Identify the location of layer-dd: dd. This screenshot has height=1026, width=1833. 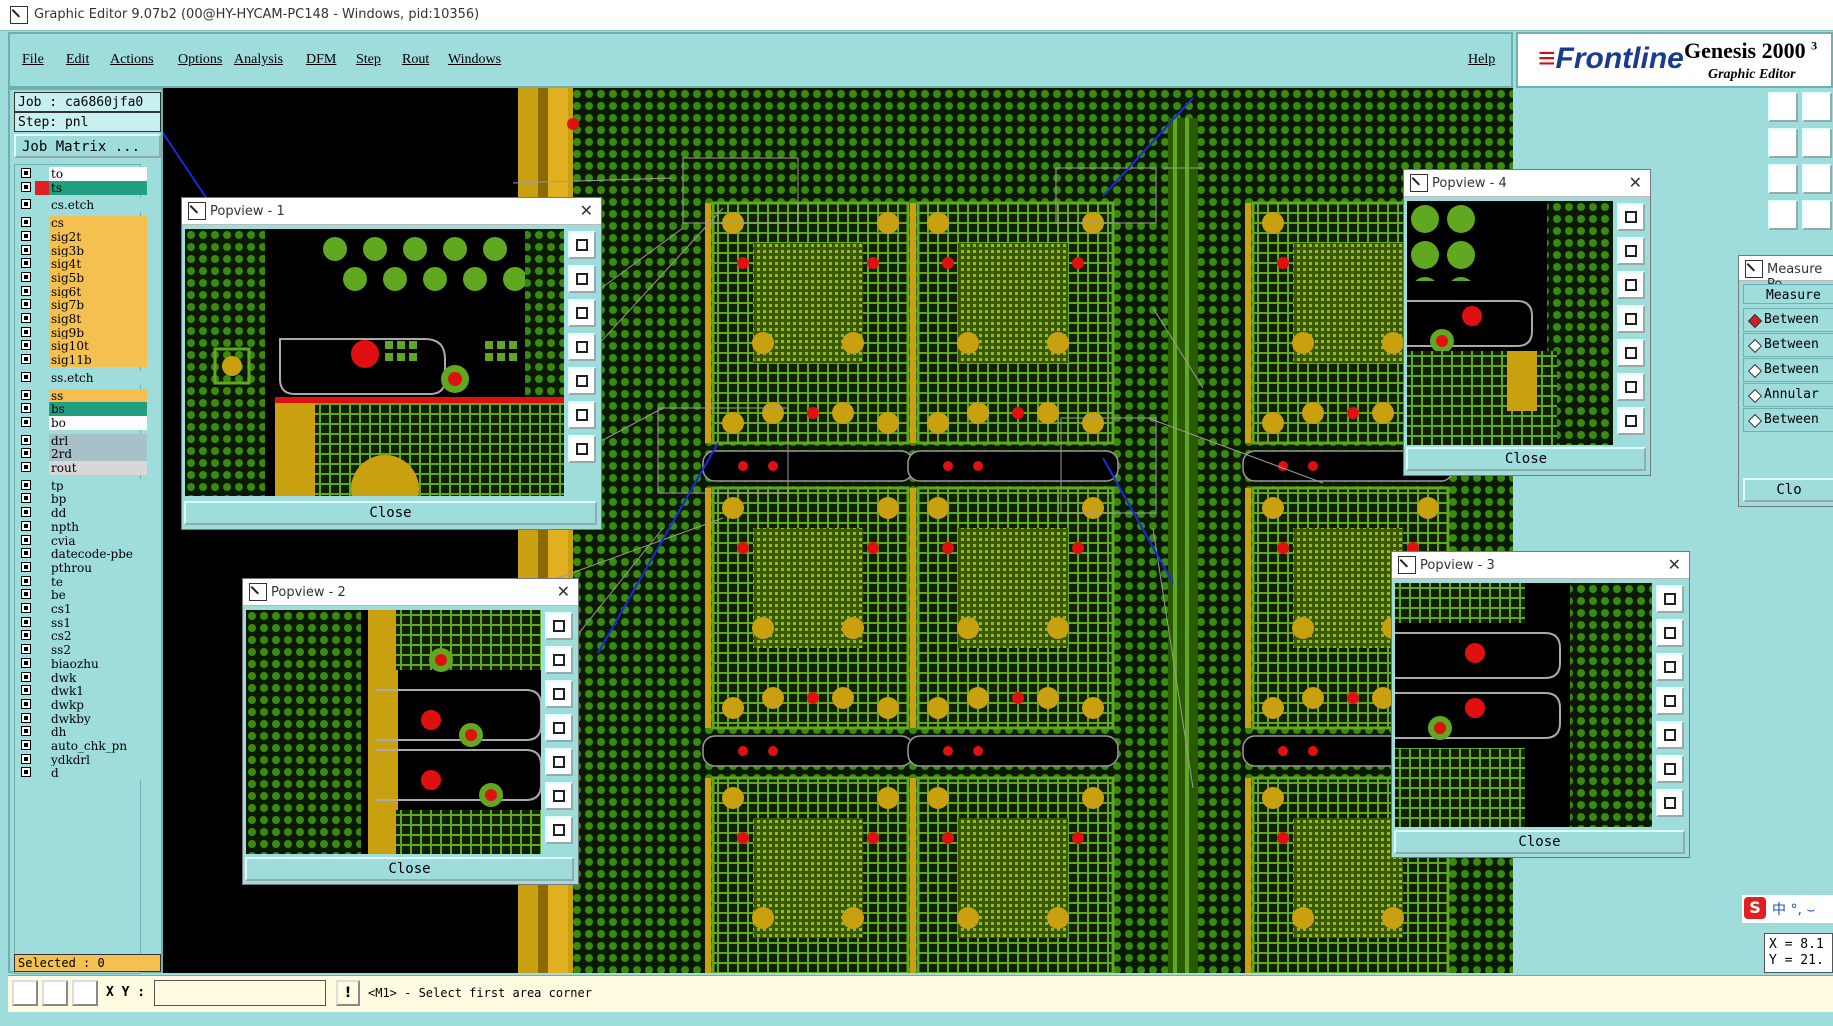
(82, 513).